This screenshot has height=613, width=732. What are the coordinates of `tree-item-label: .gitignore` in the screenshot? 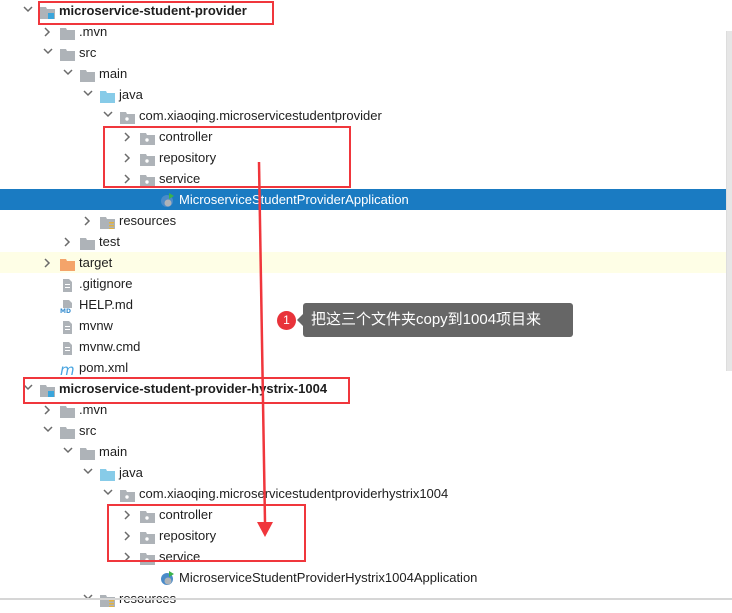 It's located at (106, 283).